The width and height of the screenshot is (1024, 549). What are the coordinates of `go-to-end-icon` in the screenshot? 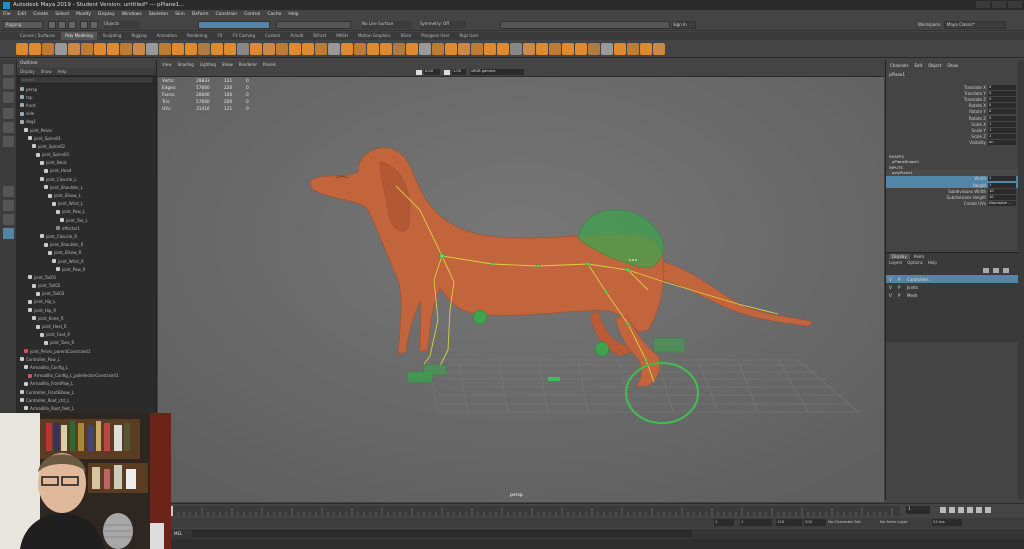 It's located at (988, 510).